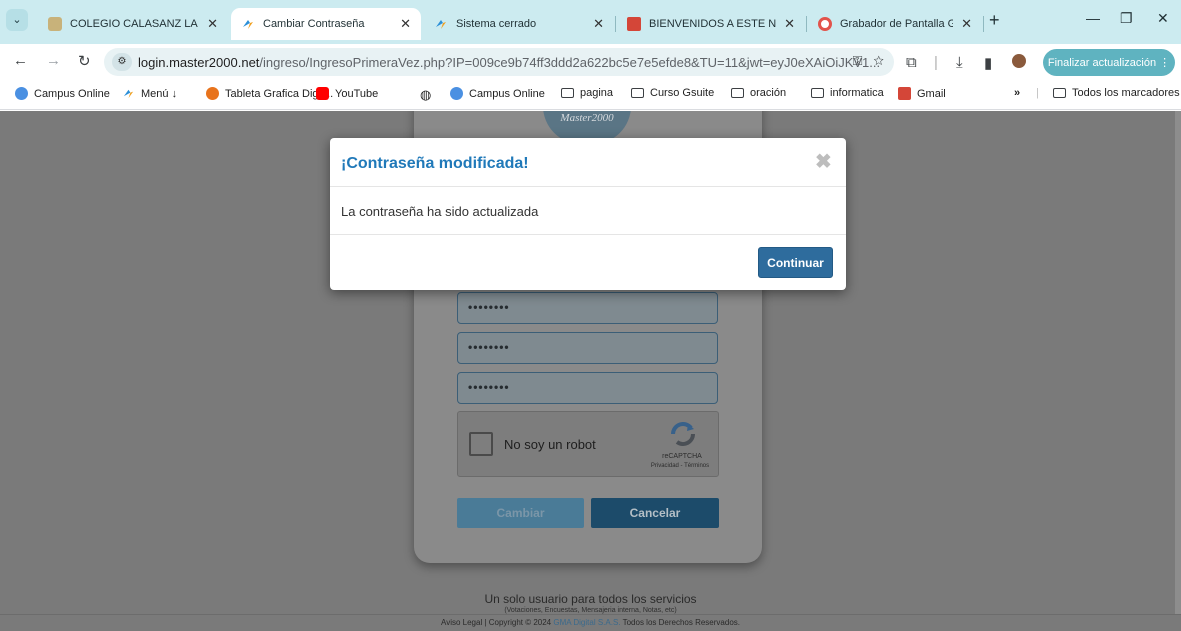  What do you see at coordinates (768, 93) in the screenshot?
I see `bookmark-label: oración` at bounding box center [768, 93].